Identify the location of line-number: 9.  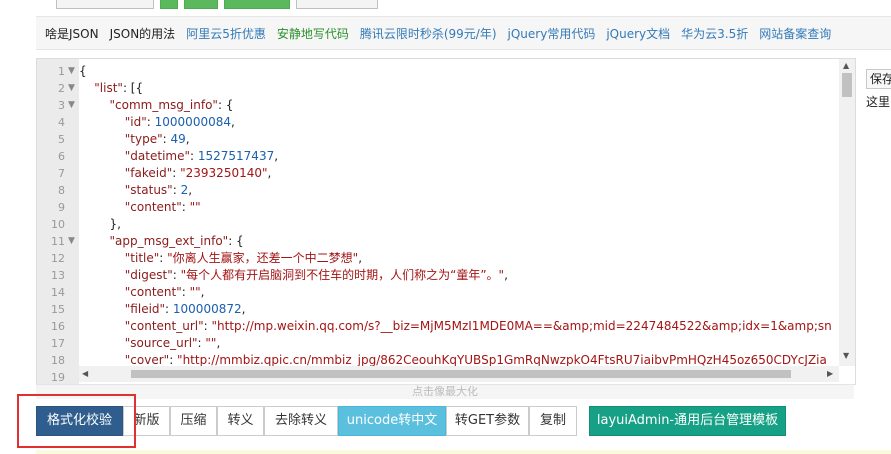
(61, 207).